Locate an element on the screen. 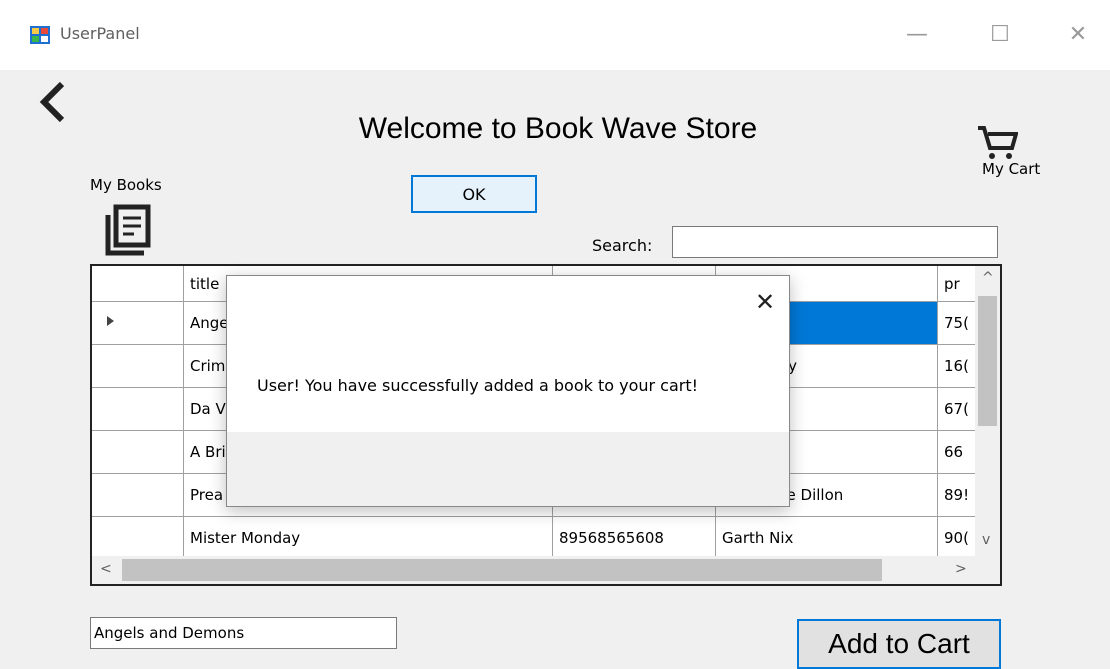 This screenshot has width=1110, height=669. scroll-right-icon: > is located at coordinates (961, 569).